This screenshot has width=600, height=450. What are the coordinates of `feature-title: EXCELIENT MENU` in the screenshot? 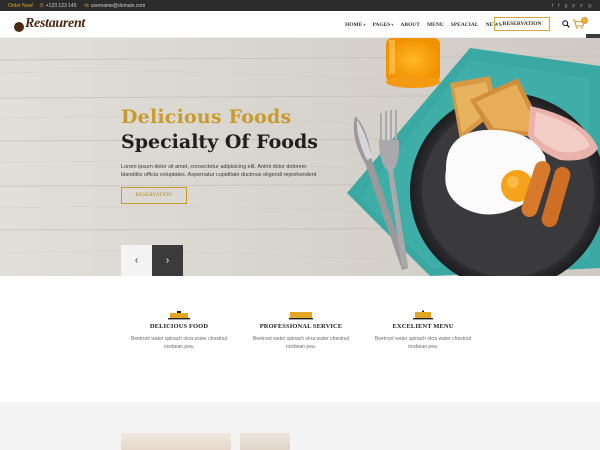 It's located at (423, 326).